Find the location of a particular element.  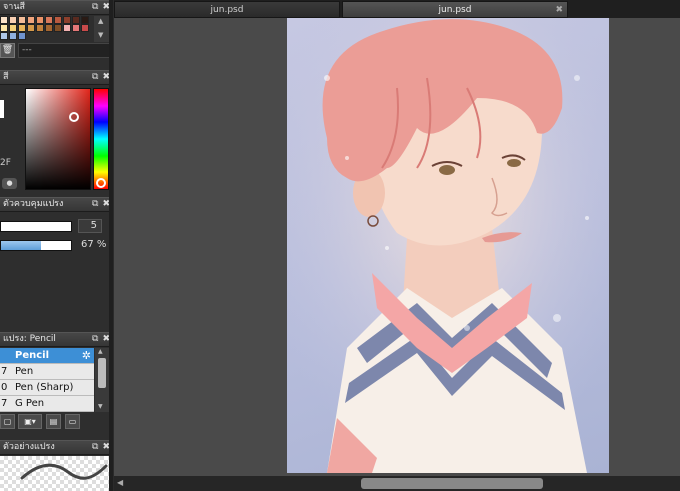

brush-list-scrollbar: ▲ ▼ is located at coordinates (102, 380).